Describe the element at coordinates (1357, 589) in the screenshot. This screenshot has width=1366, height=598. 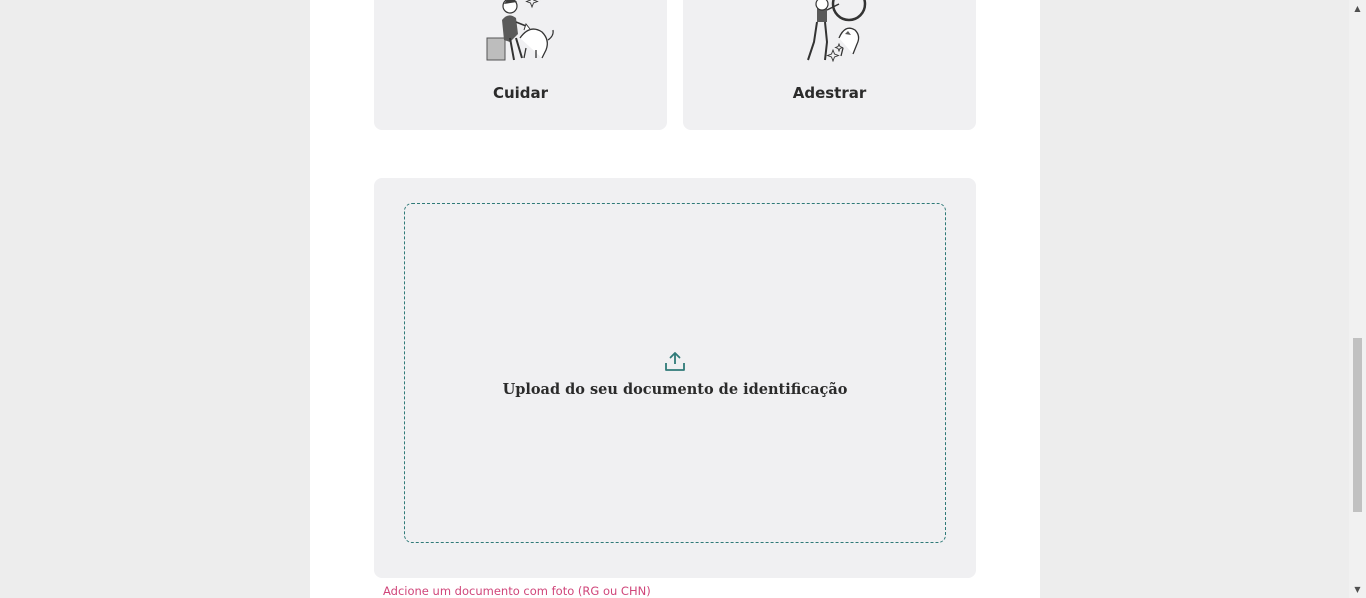
I see `scroll-down-button: ▼` at that location.